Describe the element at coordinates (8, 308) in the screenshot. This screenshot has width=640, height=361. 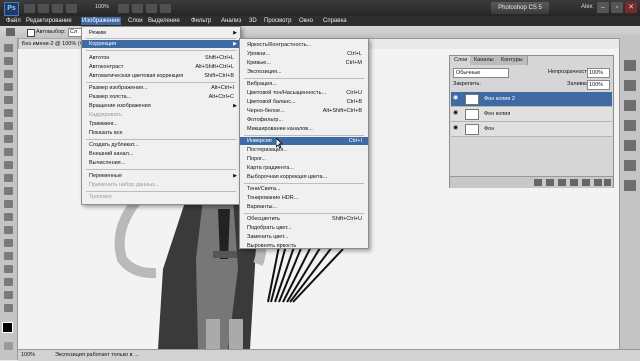
I see `zoom-icon` at that location.